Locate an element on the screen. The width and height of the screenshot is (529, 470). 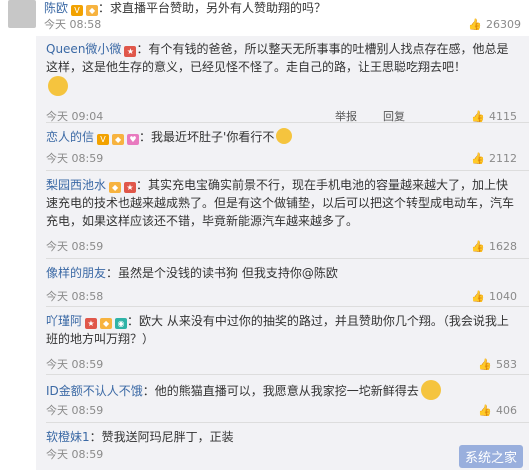
user-name-link: ID金额不认人不饿 is located at coordinates (94, 391).